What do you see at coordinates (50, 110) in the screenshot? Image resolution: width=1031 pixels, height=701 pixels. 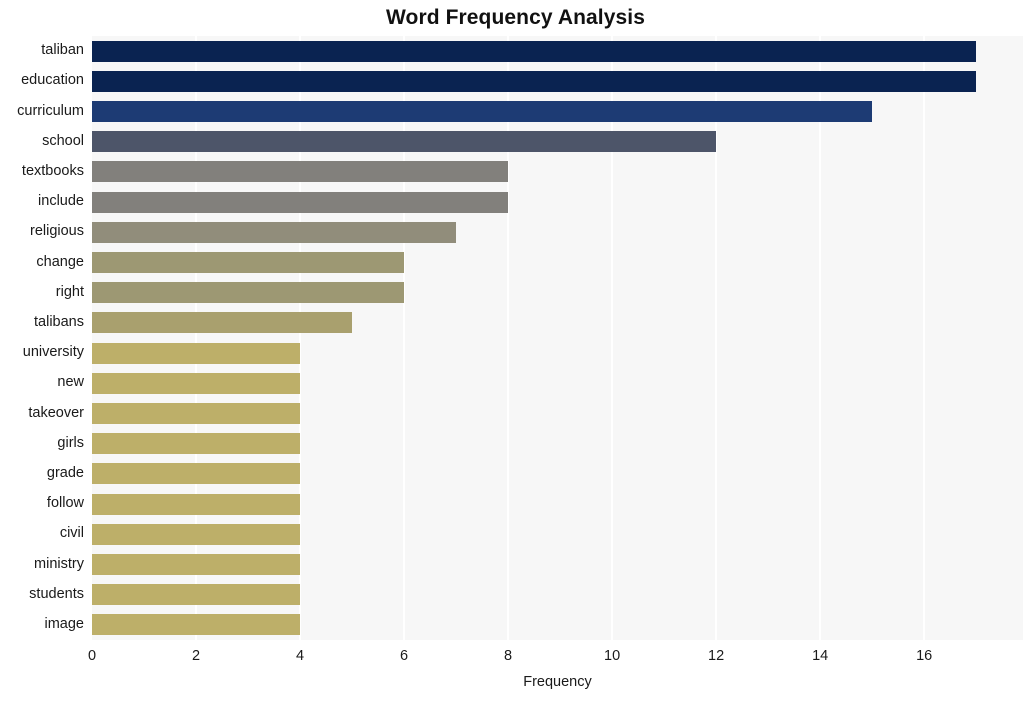 I see `y-tick-label-curriculum: curriculum` at bounding box center [50, 110].